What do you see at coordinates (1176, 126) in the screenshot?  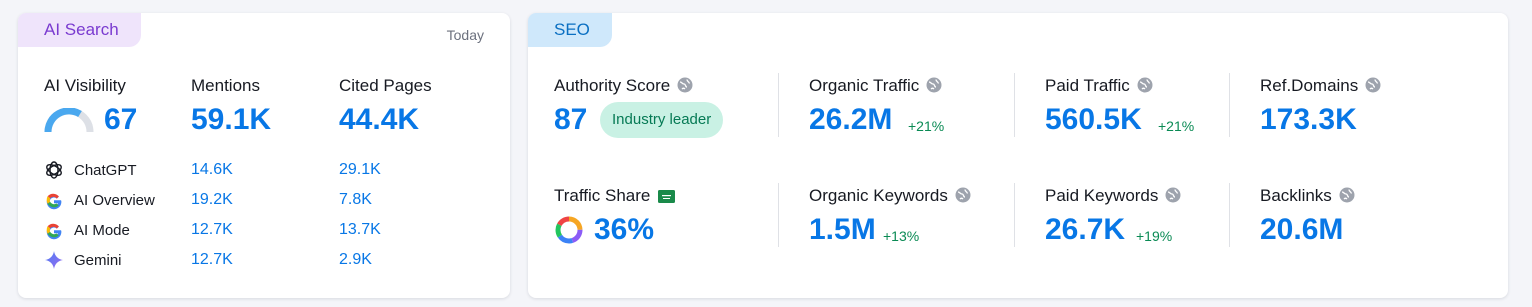 I see `paid-traffic-delta: +21%` at bounding box center [1176, 126].